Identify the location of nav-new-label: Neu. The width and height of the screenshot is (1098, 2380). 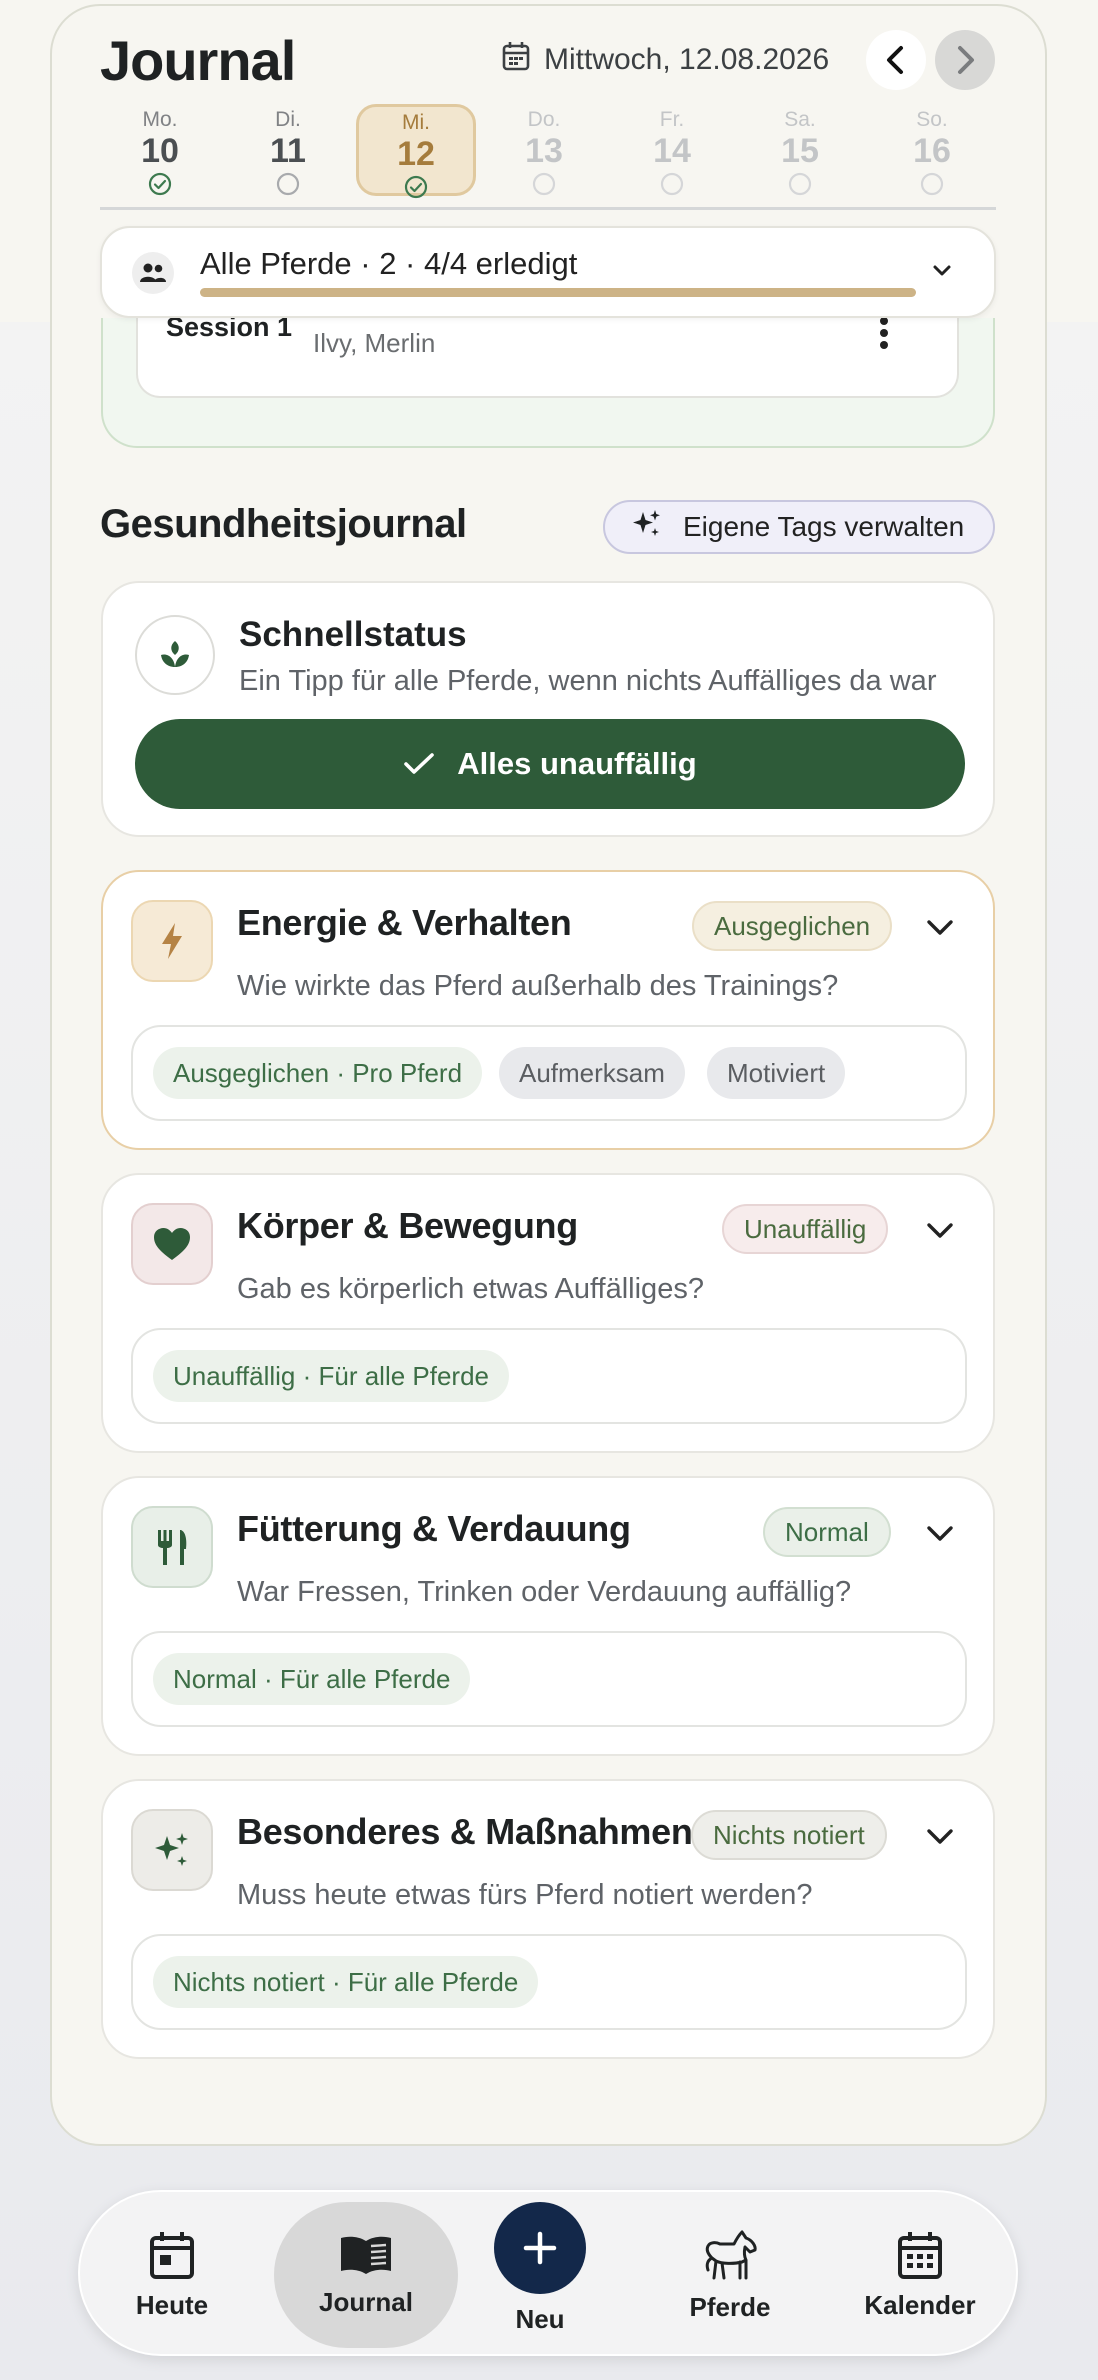
(540, 2318).